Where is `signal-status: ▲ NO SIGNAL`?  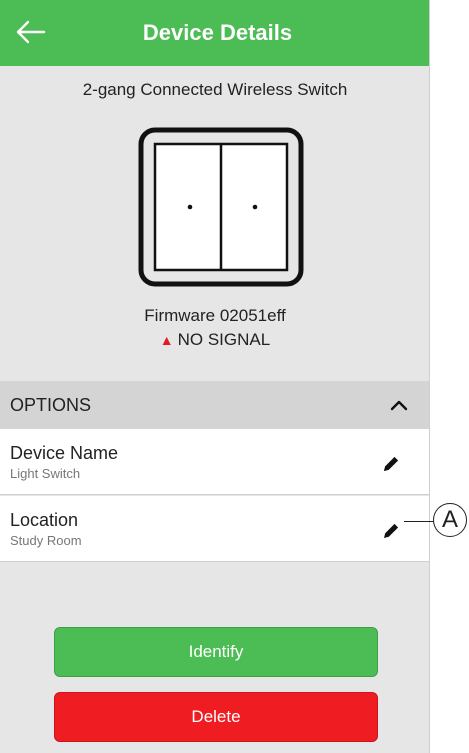
signal-status: ▲ NO SIGNAL is located at coordinates (214, 340).